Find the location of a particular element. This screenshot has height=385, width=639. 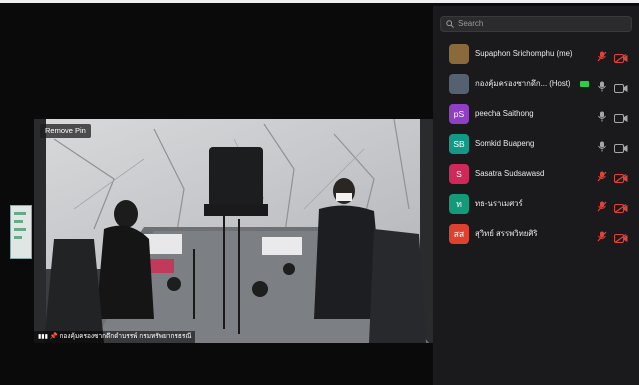

participant-row: กองคุ้มครองซากดึก... (Host) is located at coordinates (536, 84).